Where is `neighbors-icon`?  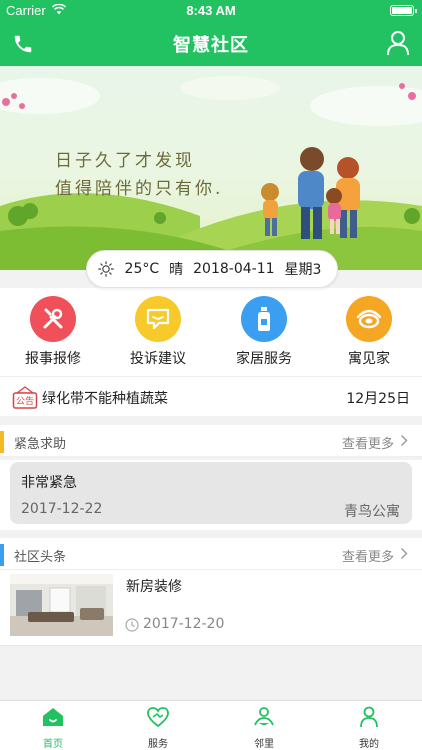
neighbors-icon is located at coordinates (264, 716).